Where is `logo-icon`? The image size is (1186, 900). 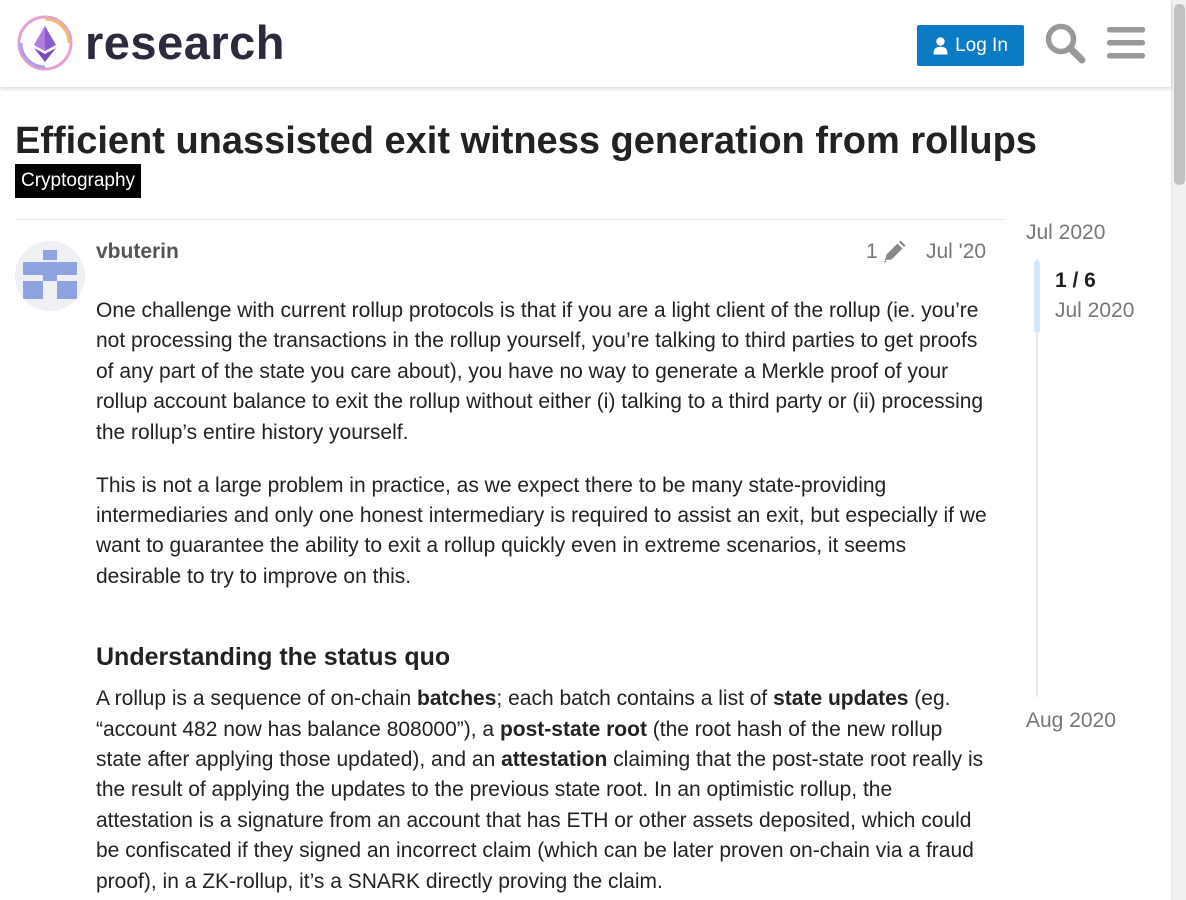
logo-icon is located at coordinates (45, 43).